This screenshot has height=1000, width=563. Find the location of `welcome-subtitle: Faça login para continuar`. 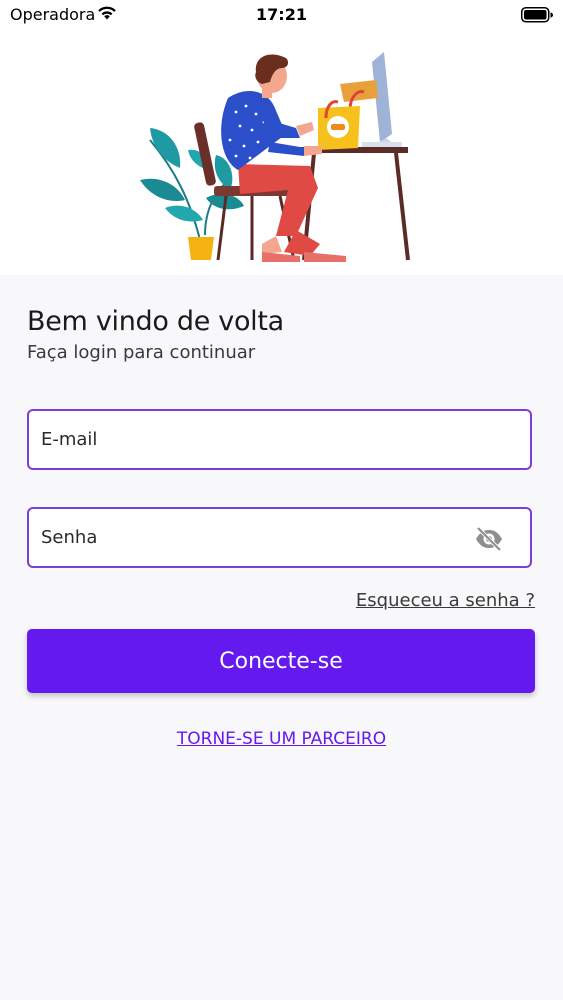

welcome-subtitle: Faça login para continuar is located at coordinates (141, 352).